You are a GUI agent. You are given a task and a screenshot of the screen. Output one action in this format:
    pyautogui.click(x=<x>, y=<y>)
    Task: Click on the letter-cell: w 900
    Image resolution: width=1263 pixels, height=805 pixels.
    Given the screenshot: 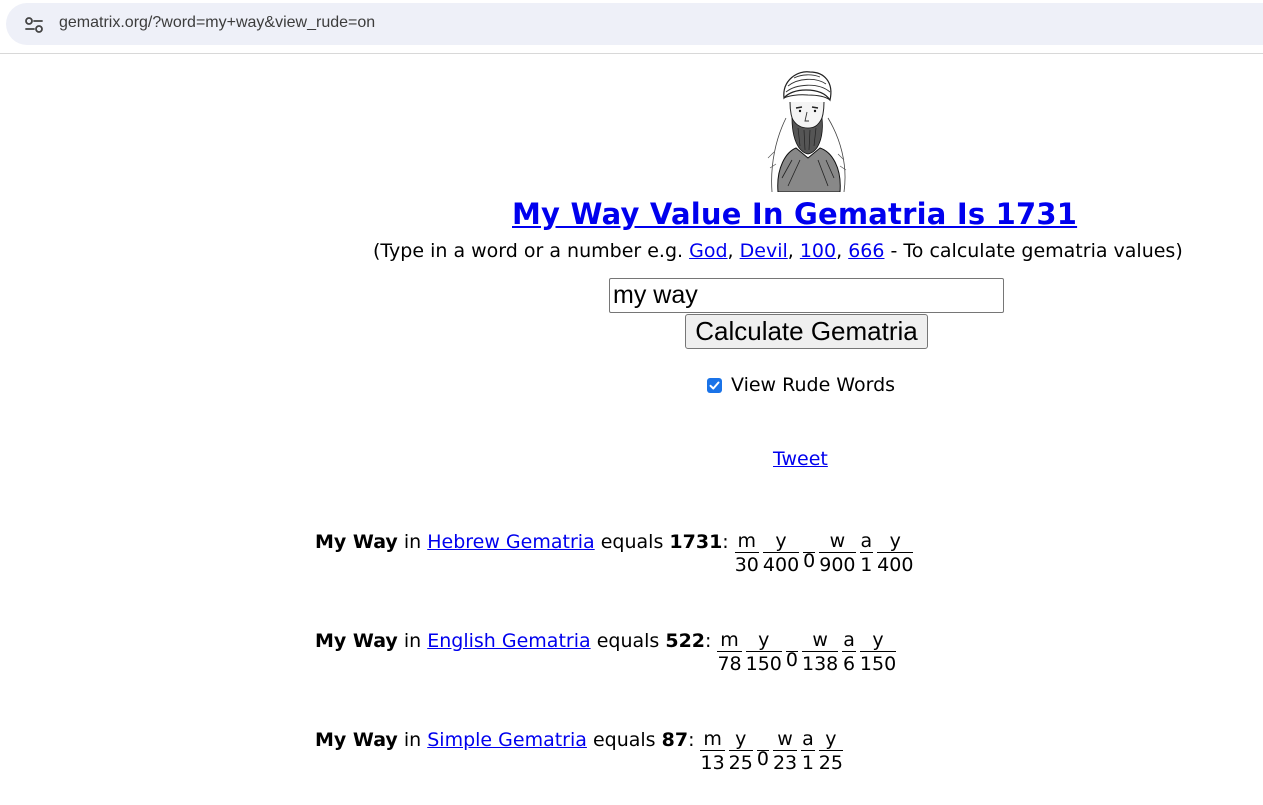 What is the action you would take?
    pyautogui.click(x=837, y=553)
    